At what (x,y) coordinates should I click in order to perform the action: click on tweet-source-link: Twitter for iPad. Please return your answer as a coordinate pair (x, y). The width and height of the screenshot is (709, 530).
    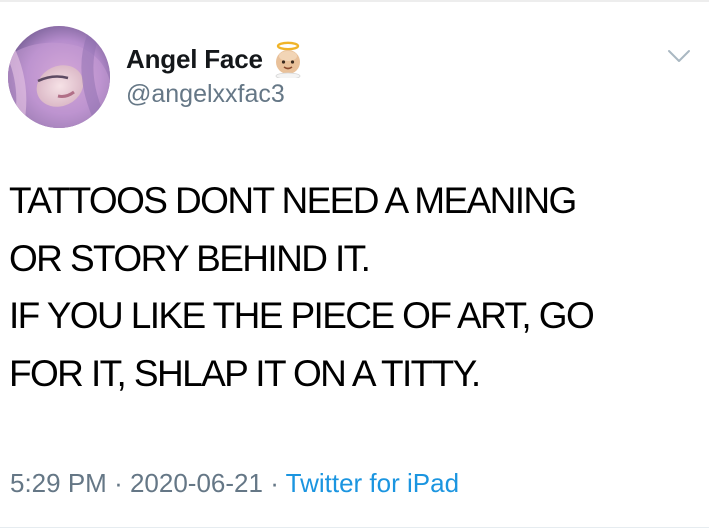
    Looking at the image, I should click on (372, 483).